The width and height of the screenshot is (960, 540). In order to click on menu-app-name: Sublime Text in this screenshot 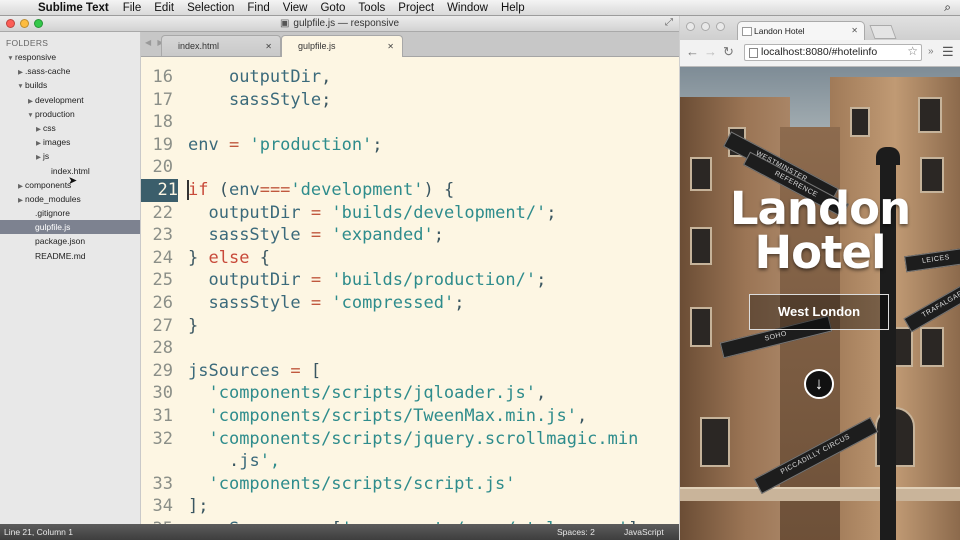, I will do `click(73, 8)`.